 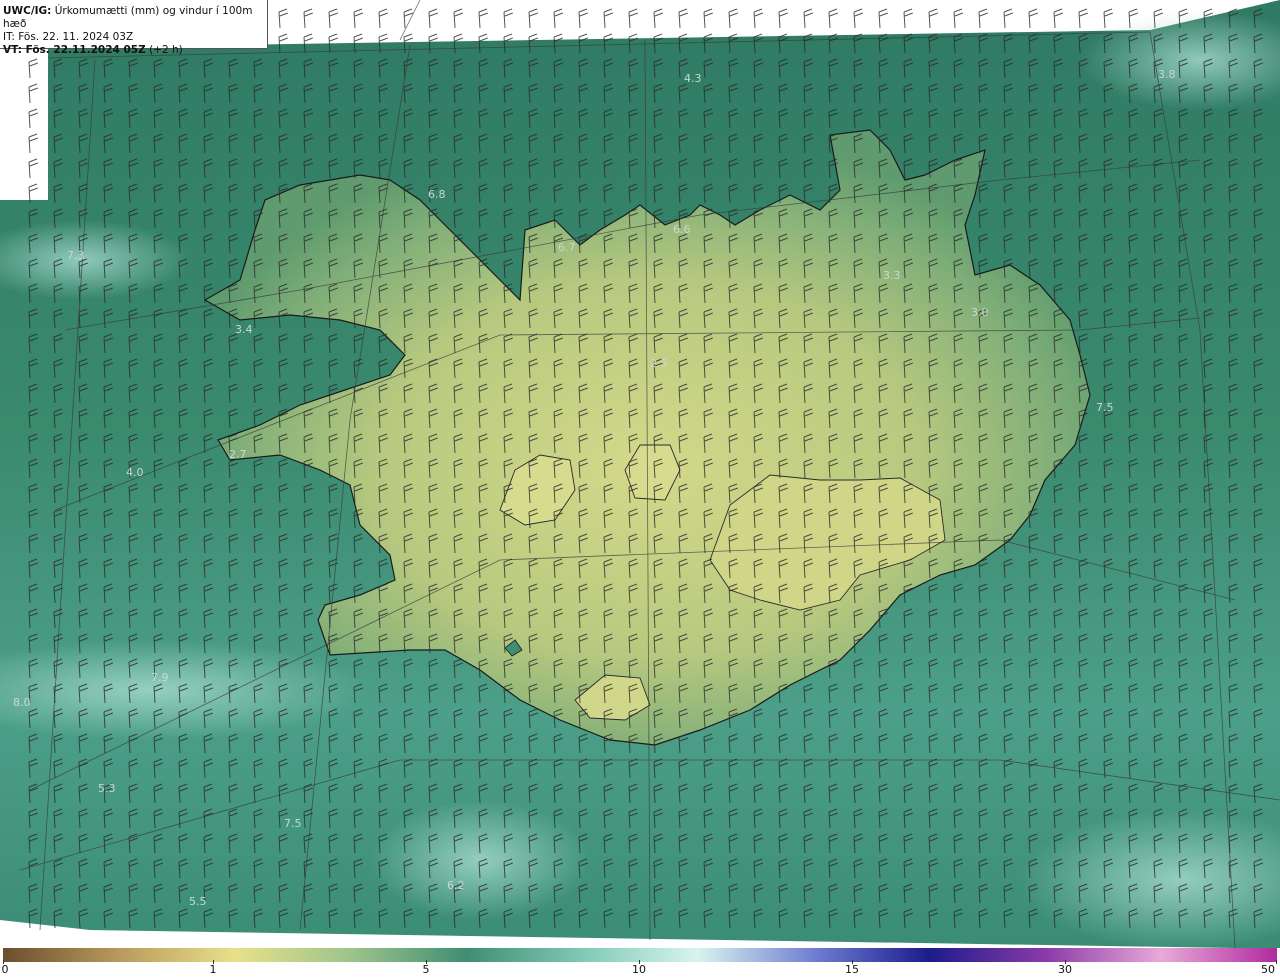 What do you see at coordinates (22, 702) in the screenshot?
I see `precip-value-label: 8.0` at bounding box center [22, 702].